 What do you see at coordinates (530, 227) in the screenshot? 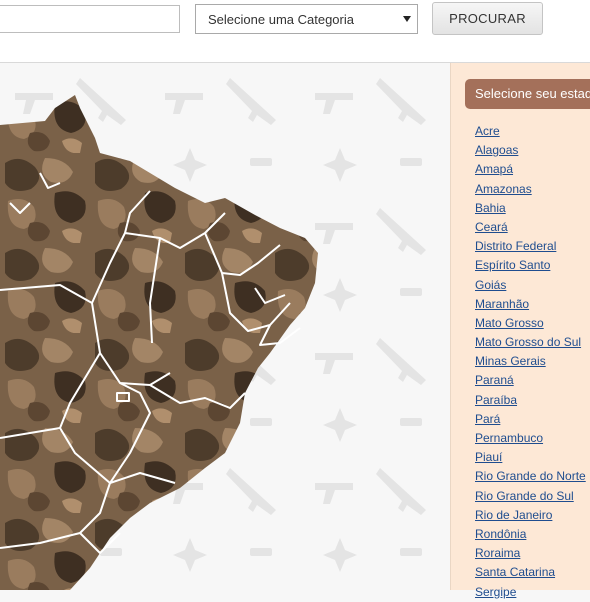
I see `list-item: Ceará` at bounding box center [530, 227].